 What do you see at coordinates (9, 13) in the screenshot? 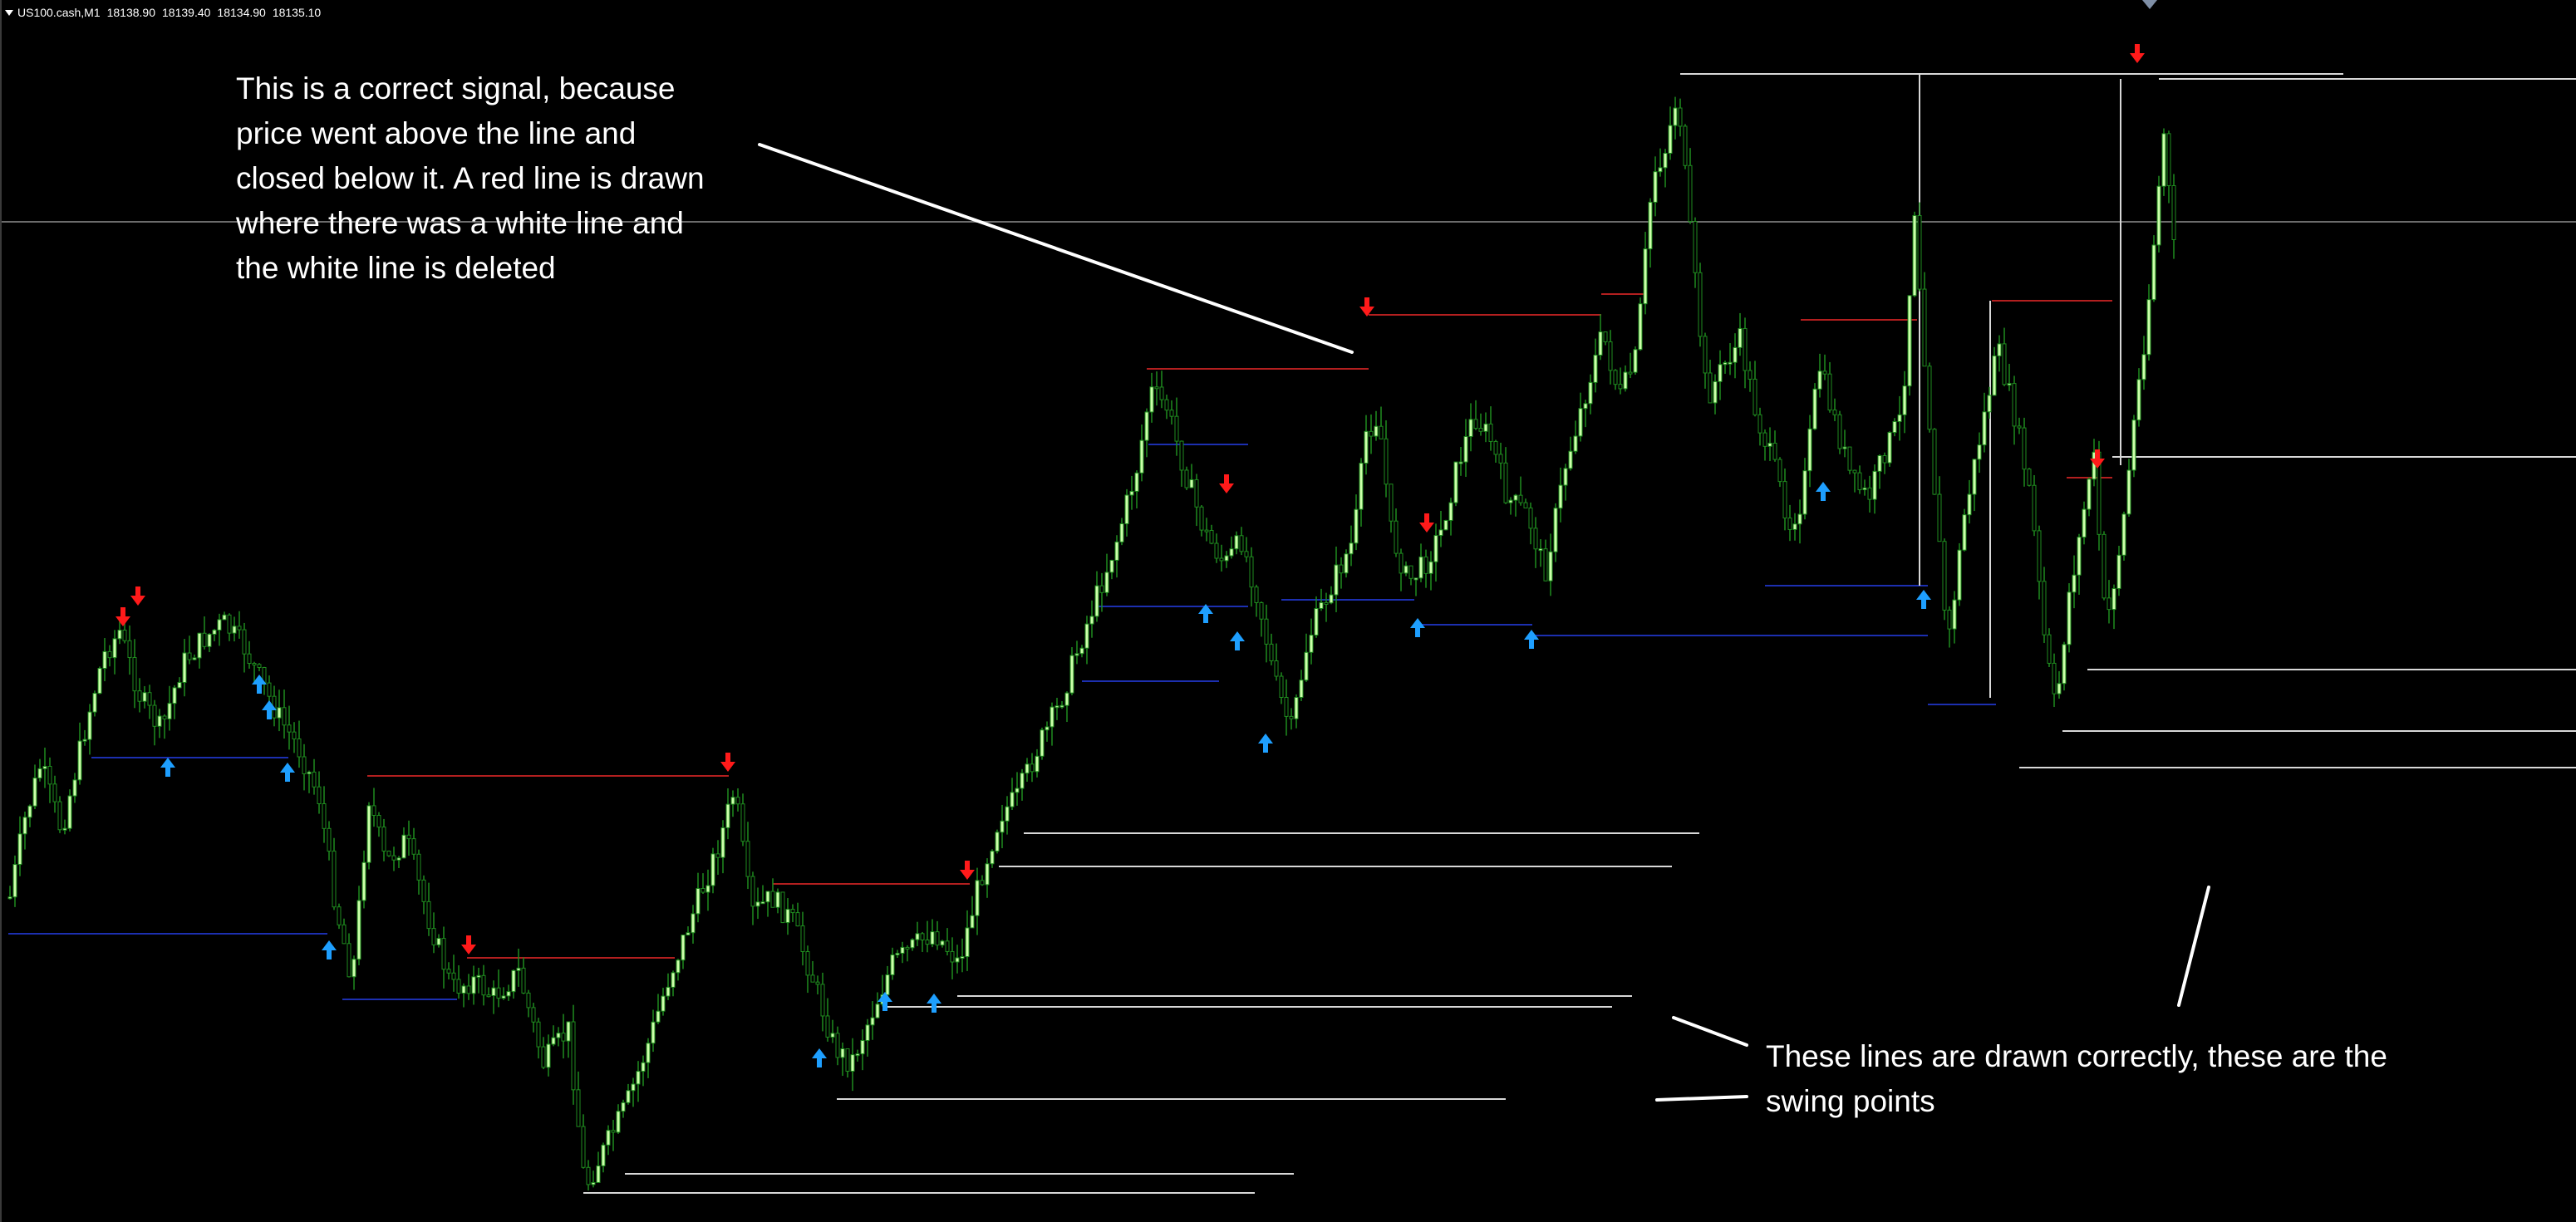
I see `chart-menu-triangle-icon` at bounding box center [9, 13].